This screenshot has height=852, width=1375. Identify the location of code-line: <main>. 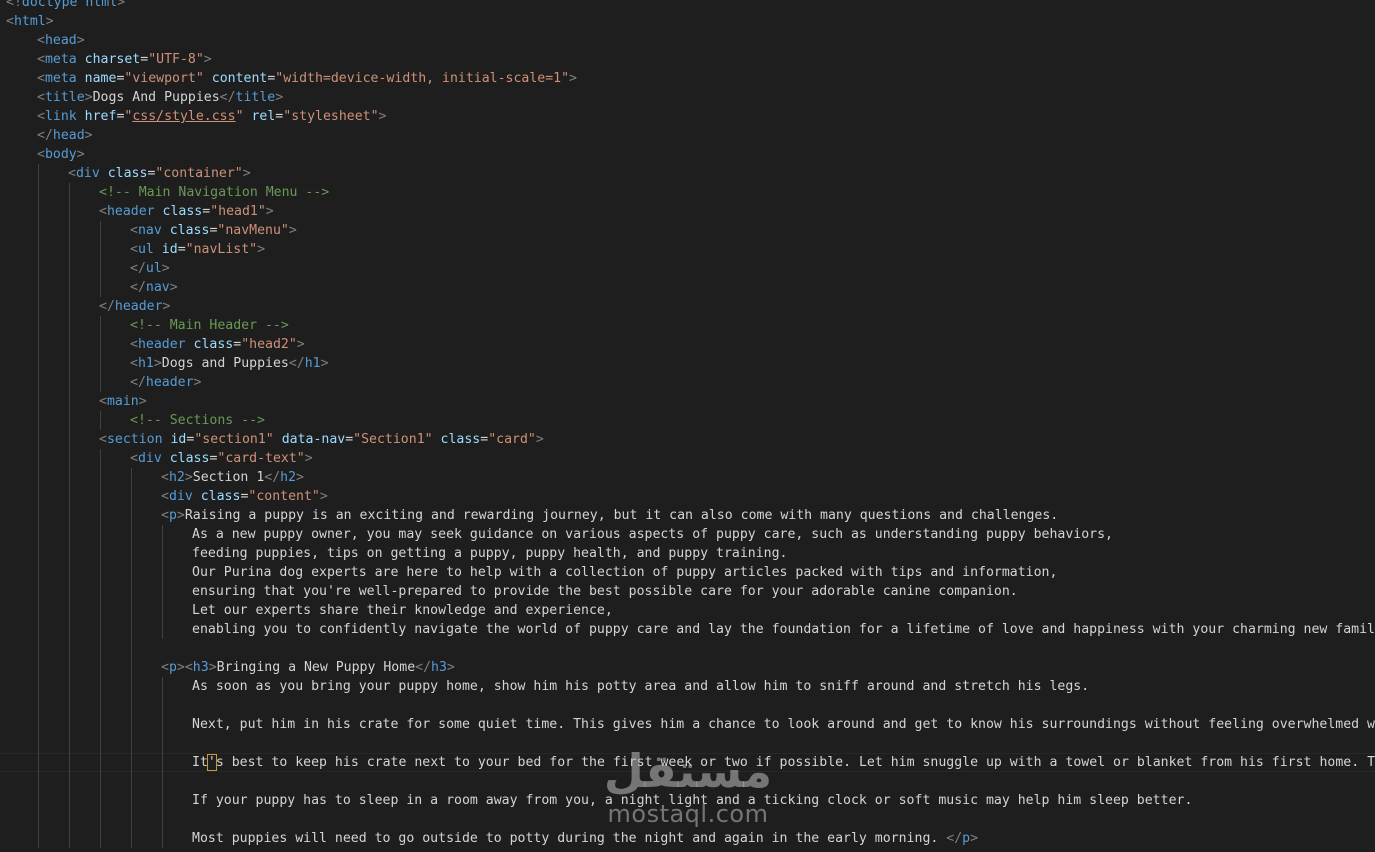
(123, 401).